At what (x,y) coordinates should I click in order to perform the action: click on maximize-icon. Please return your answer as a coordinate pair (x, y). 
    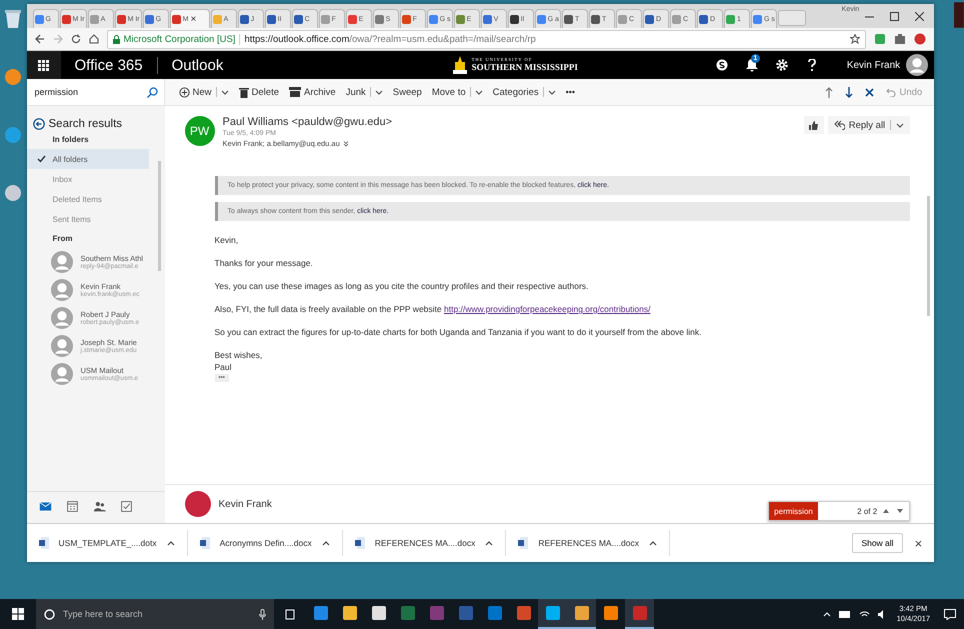
    Looking at the image, I should click on (895, 16).